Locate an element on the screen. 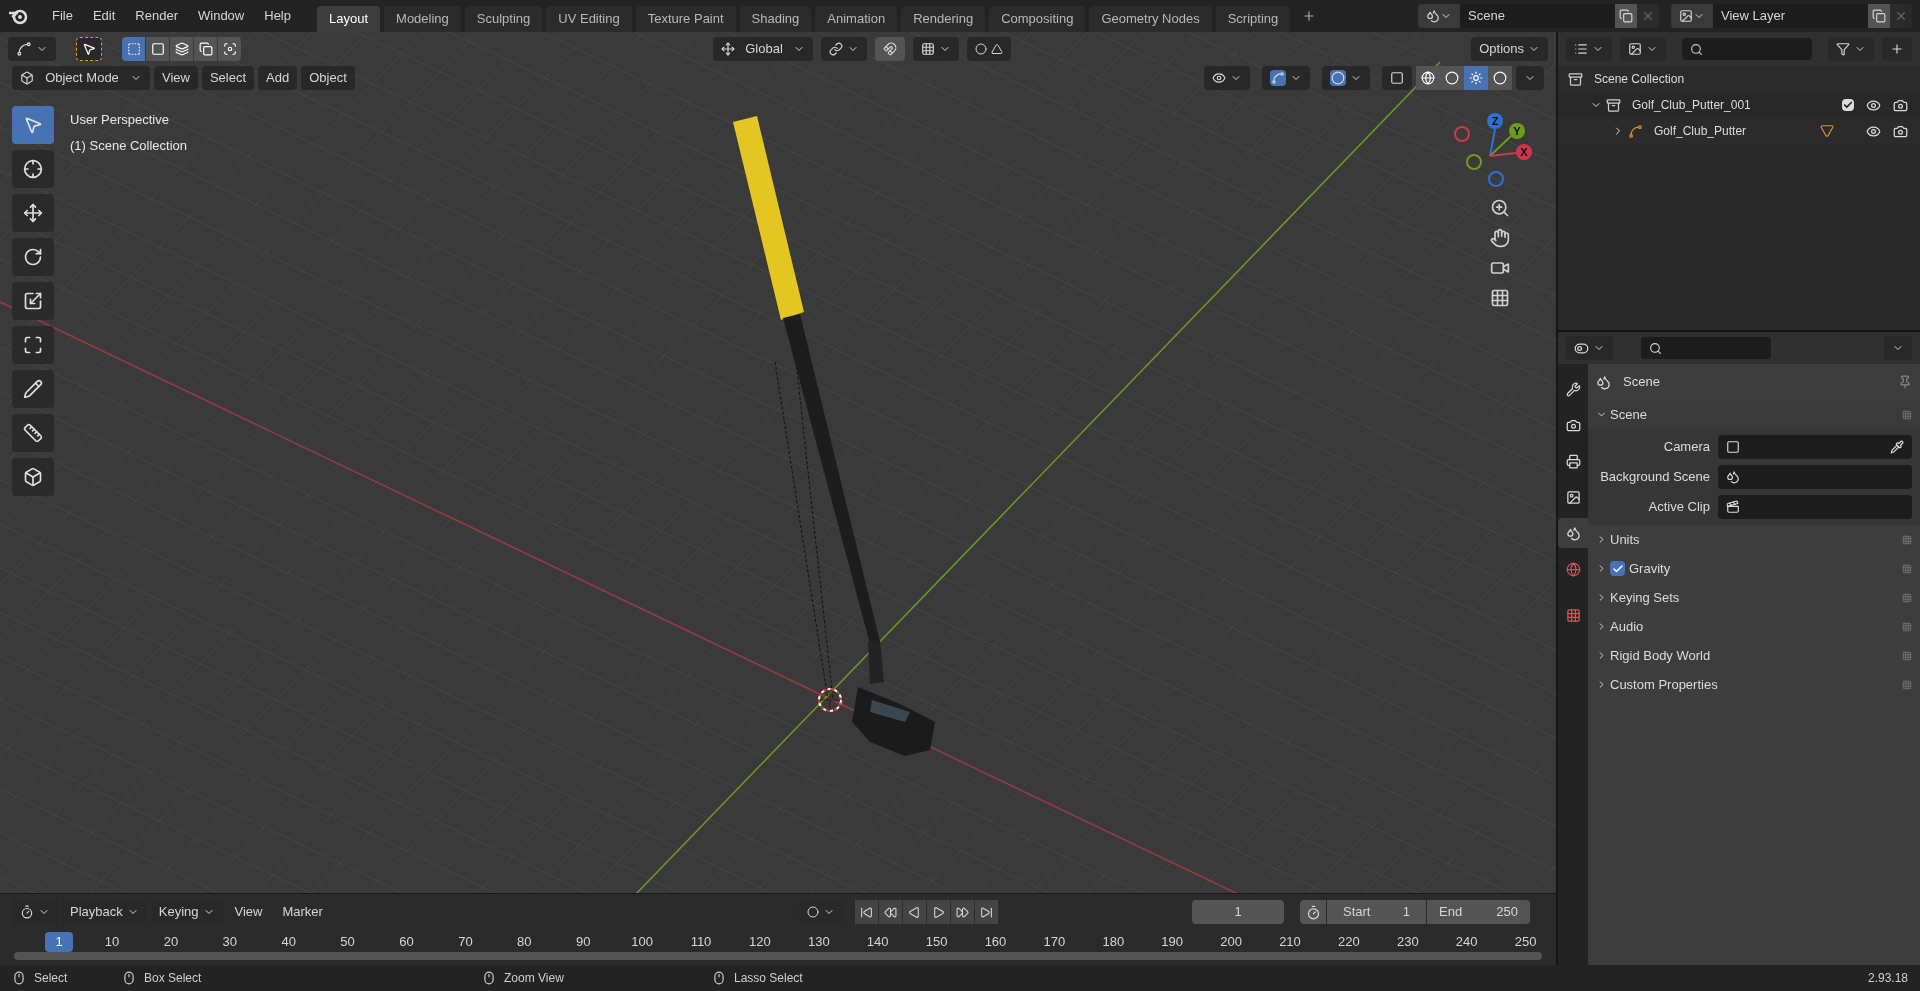 The image size is (1920, 991). navigation-gizmo: Z Y X is located at coordinates (1495, 151).